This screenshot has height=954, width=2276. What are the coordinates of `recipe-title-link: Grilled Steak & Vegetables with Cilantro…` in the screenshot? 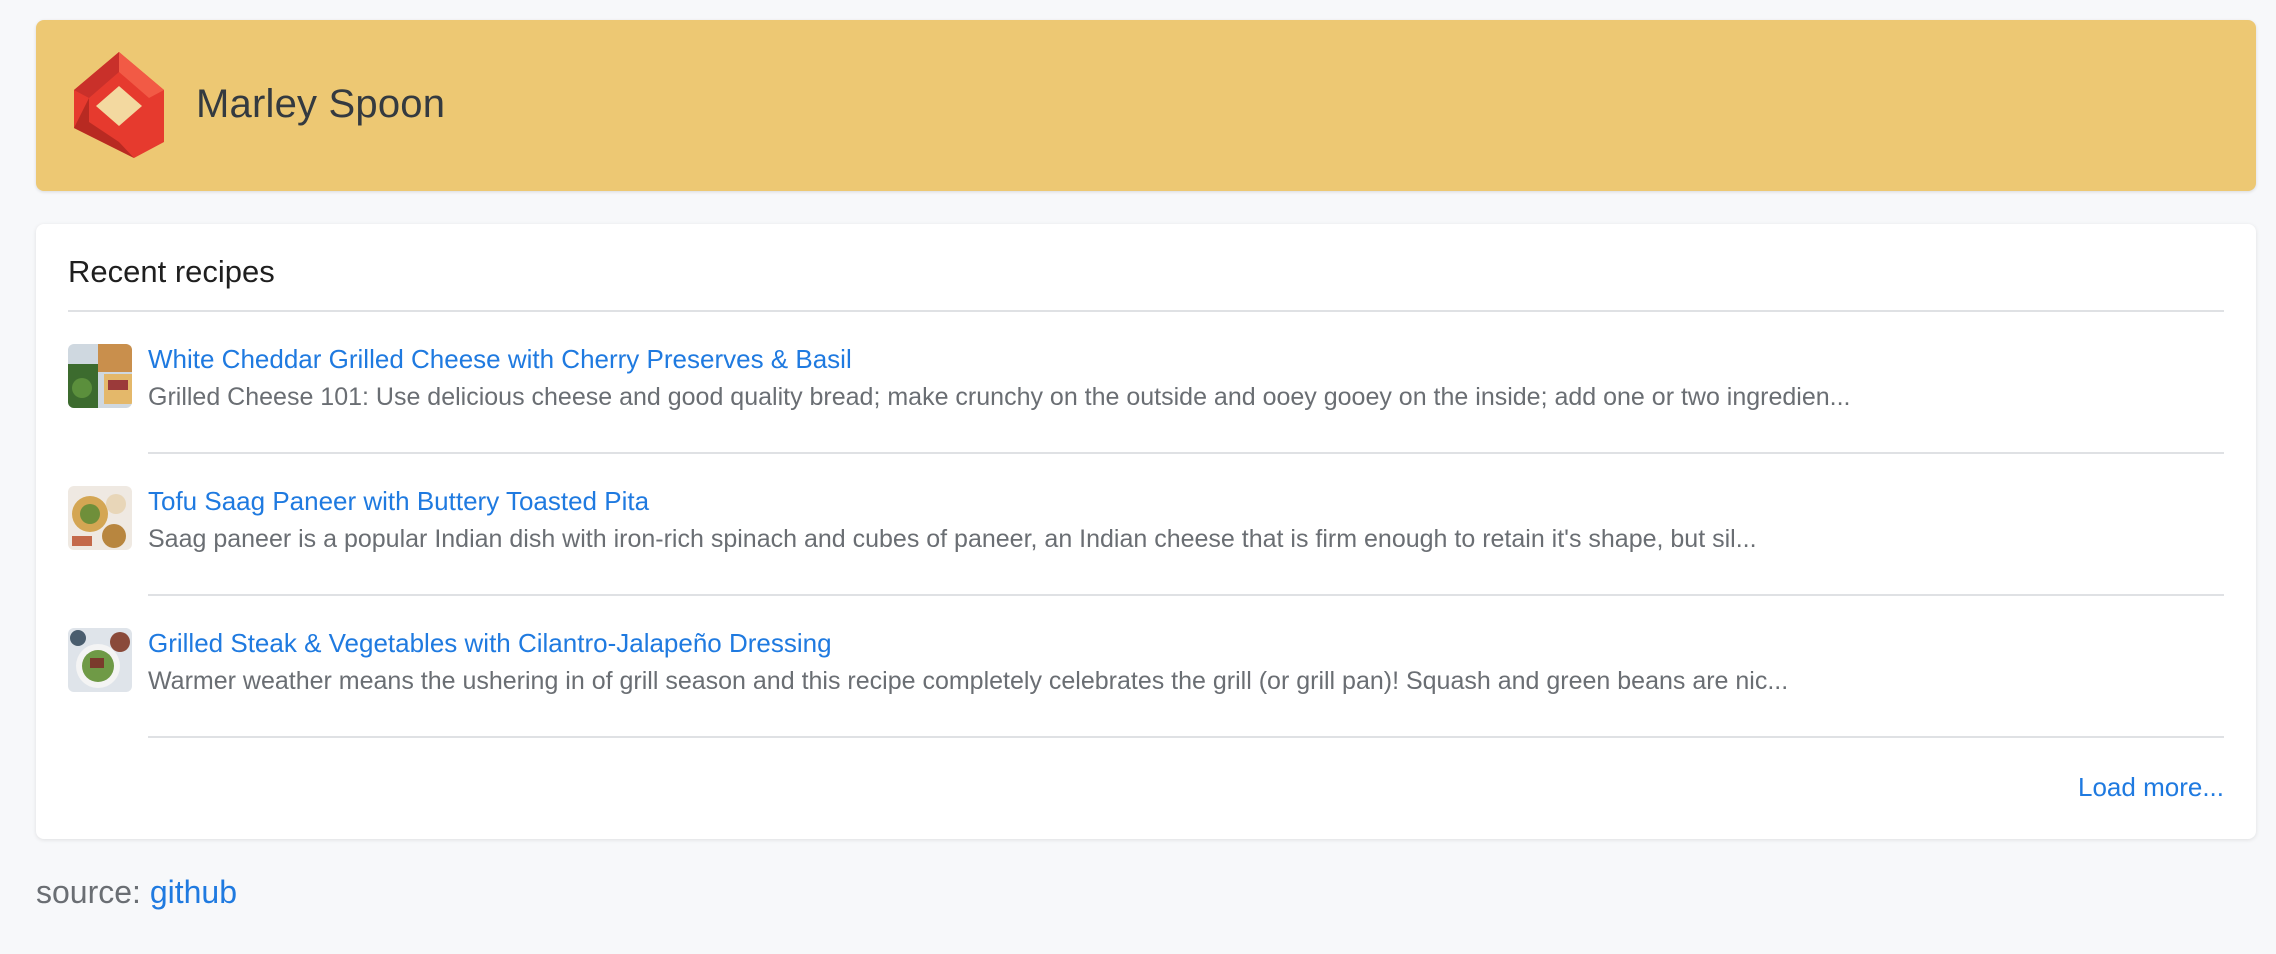 It's located at (490, 643).